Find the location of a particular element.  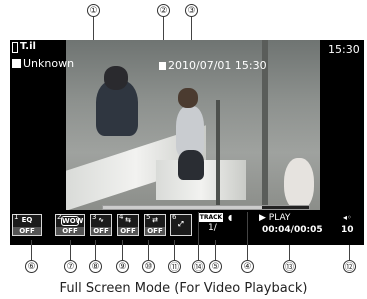

screen-mode-icon: ⤢ is located at coordinates (181, 224).